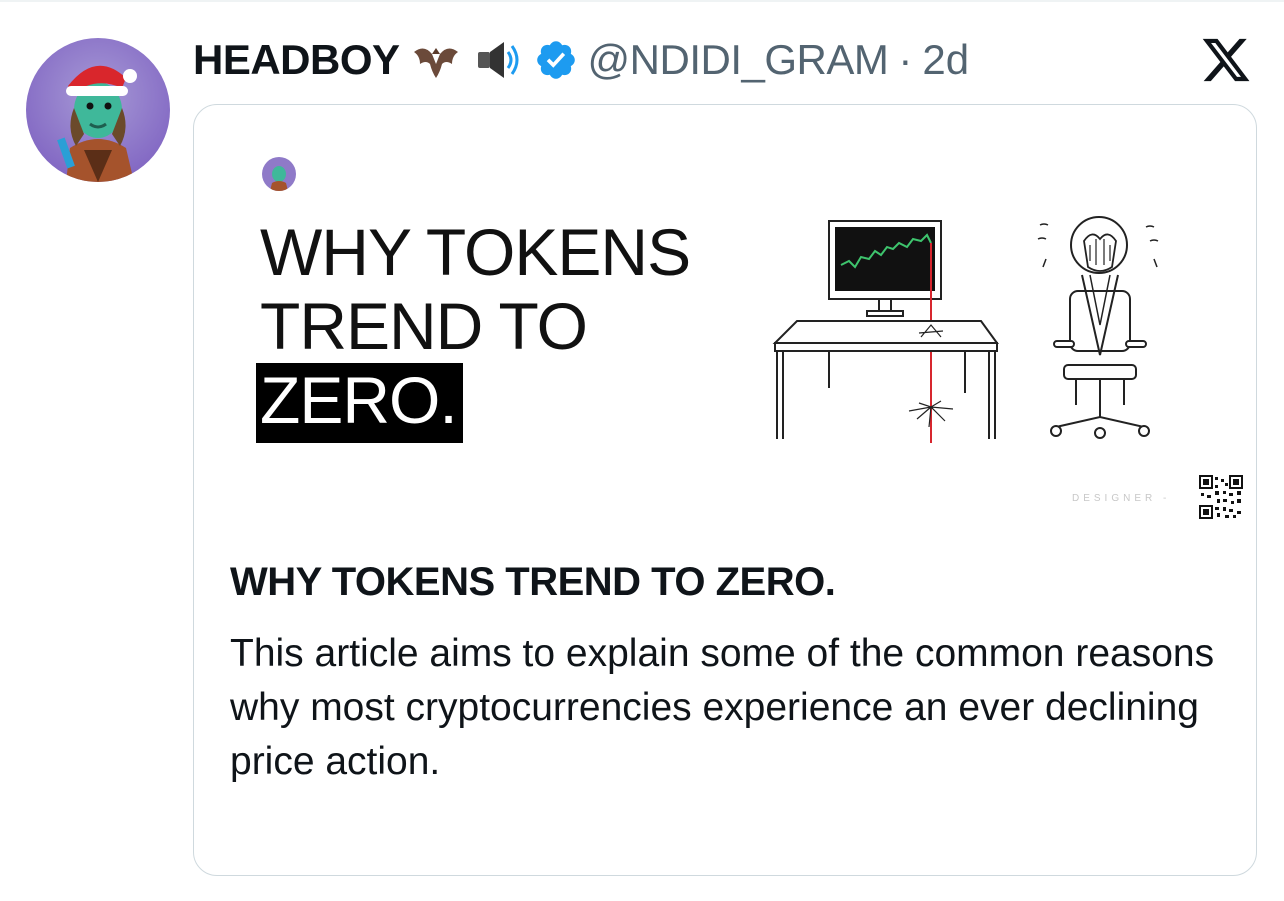 This screenshot has height=901, width=1284. I want to click on tweet-header: HEADBOY @NDIDI_GRAM · 2d, so click(581, 60).